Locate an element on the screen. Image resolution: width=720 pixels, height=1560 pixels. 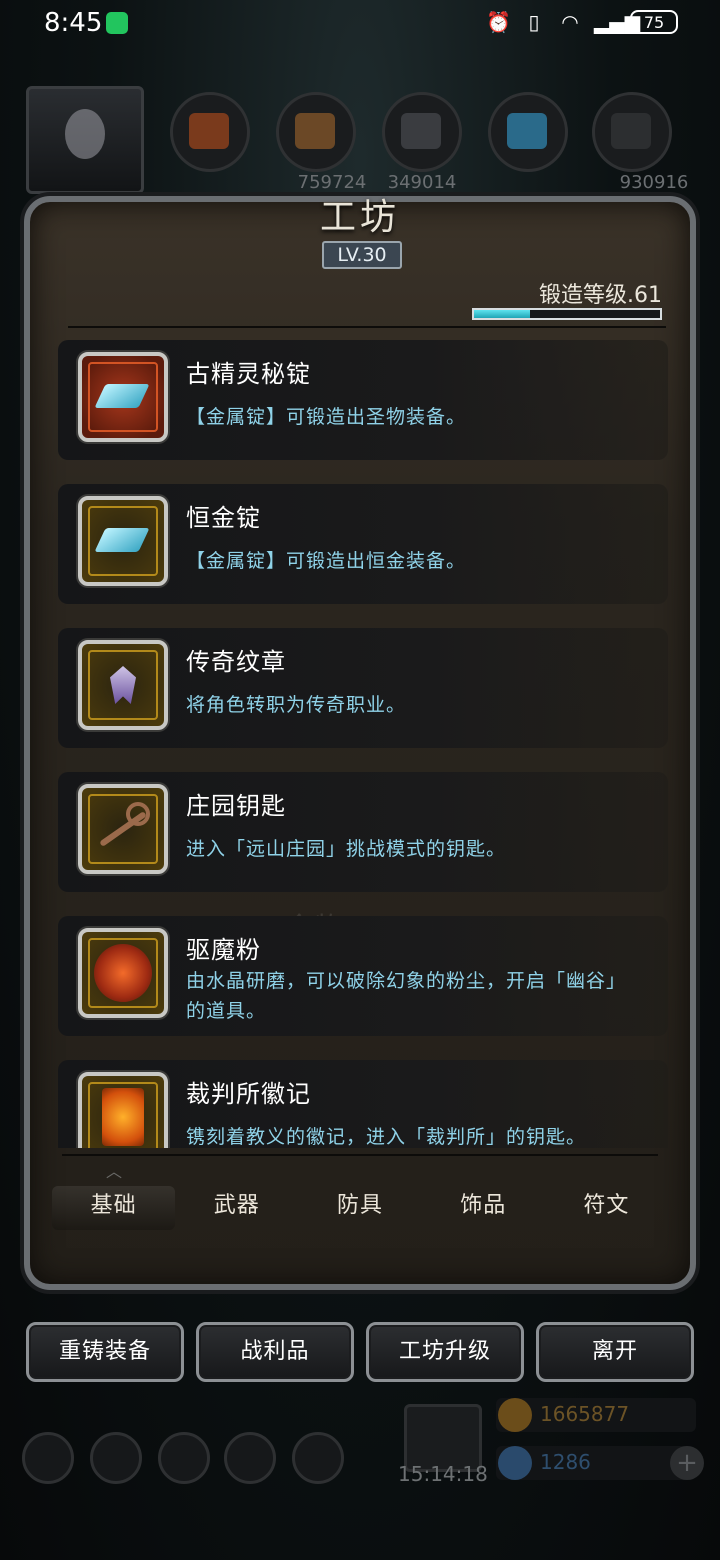
crystal-resource-icon is located at coordinates (528, 132).